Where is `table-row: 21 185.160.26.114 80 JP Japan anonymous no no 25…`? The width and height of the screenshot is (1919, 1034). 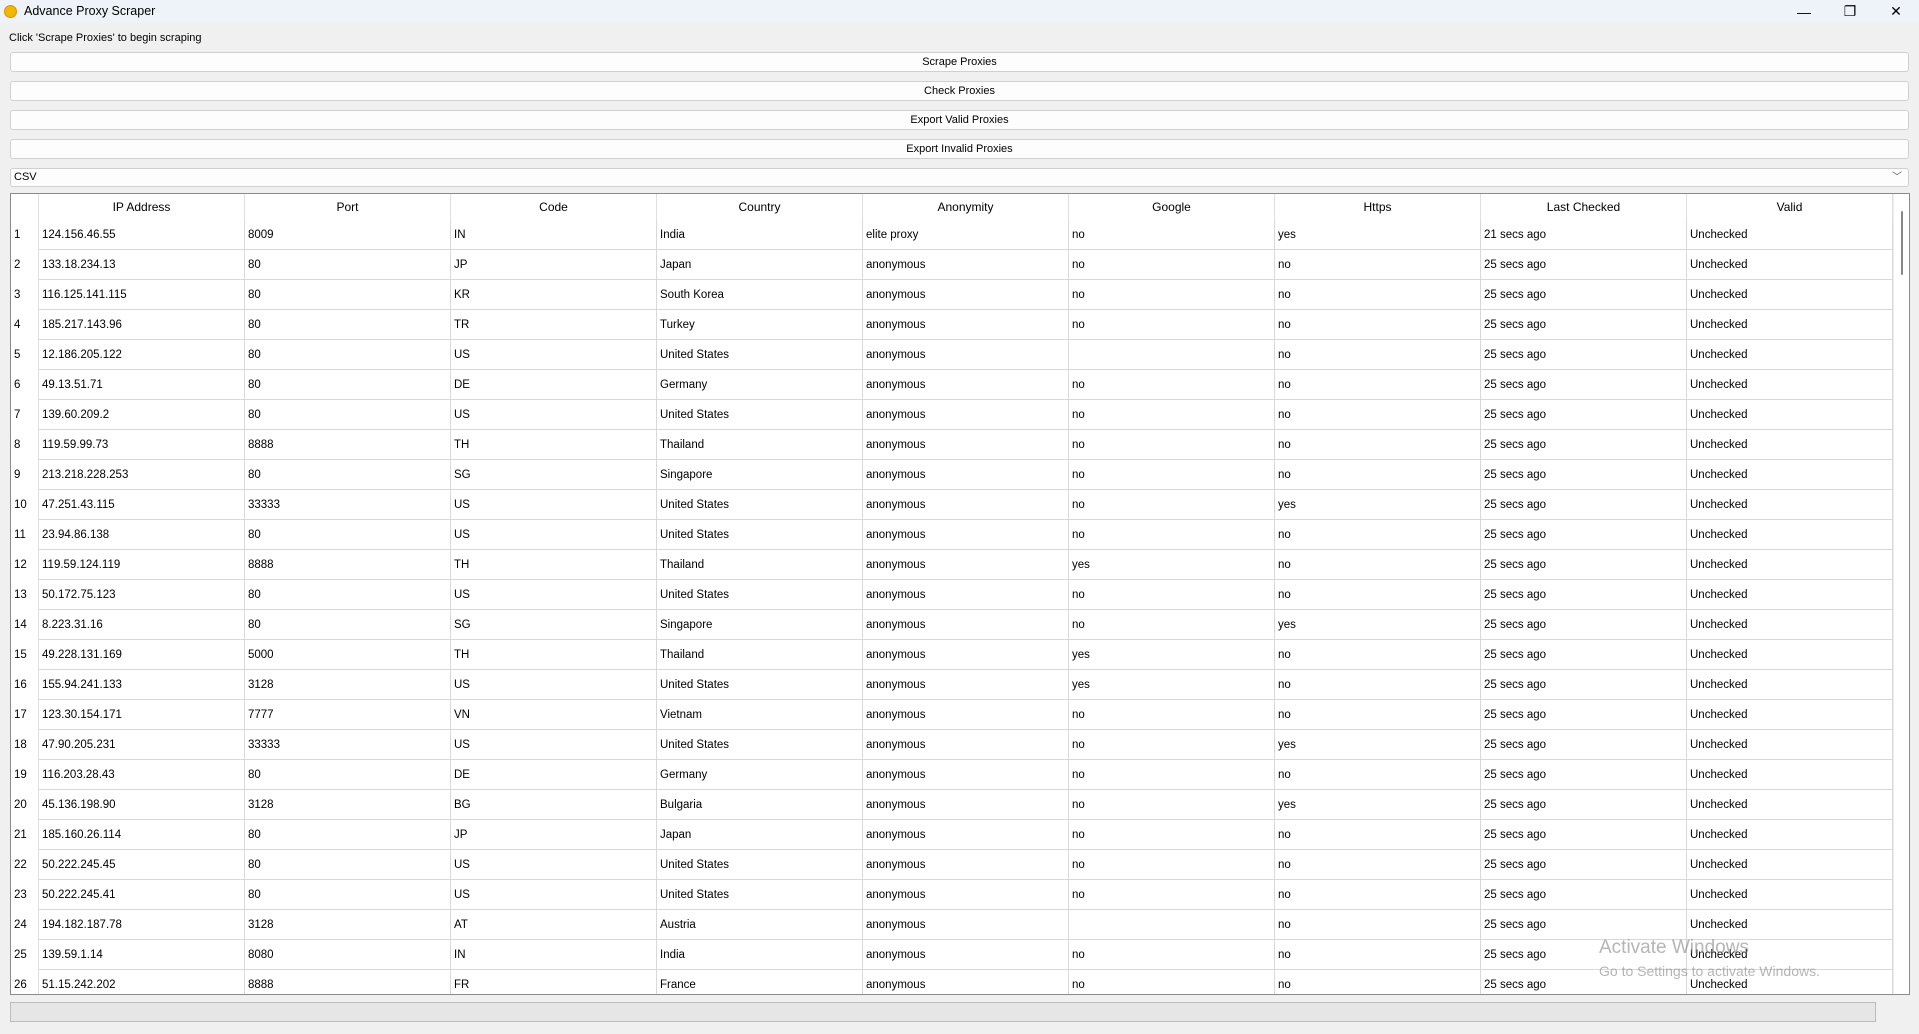
table-row: 21 185.160.26.114 80 JP Japan anonymous no no 25… is located at coordinates (952, 835).